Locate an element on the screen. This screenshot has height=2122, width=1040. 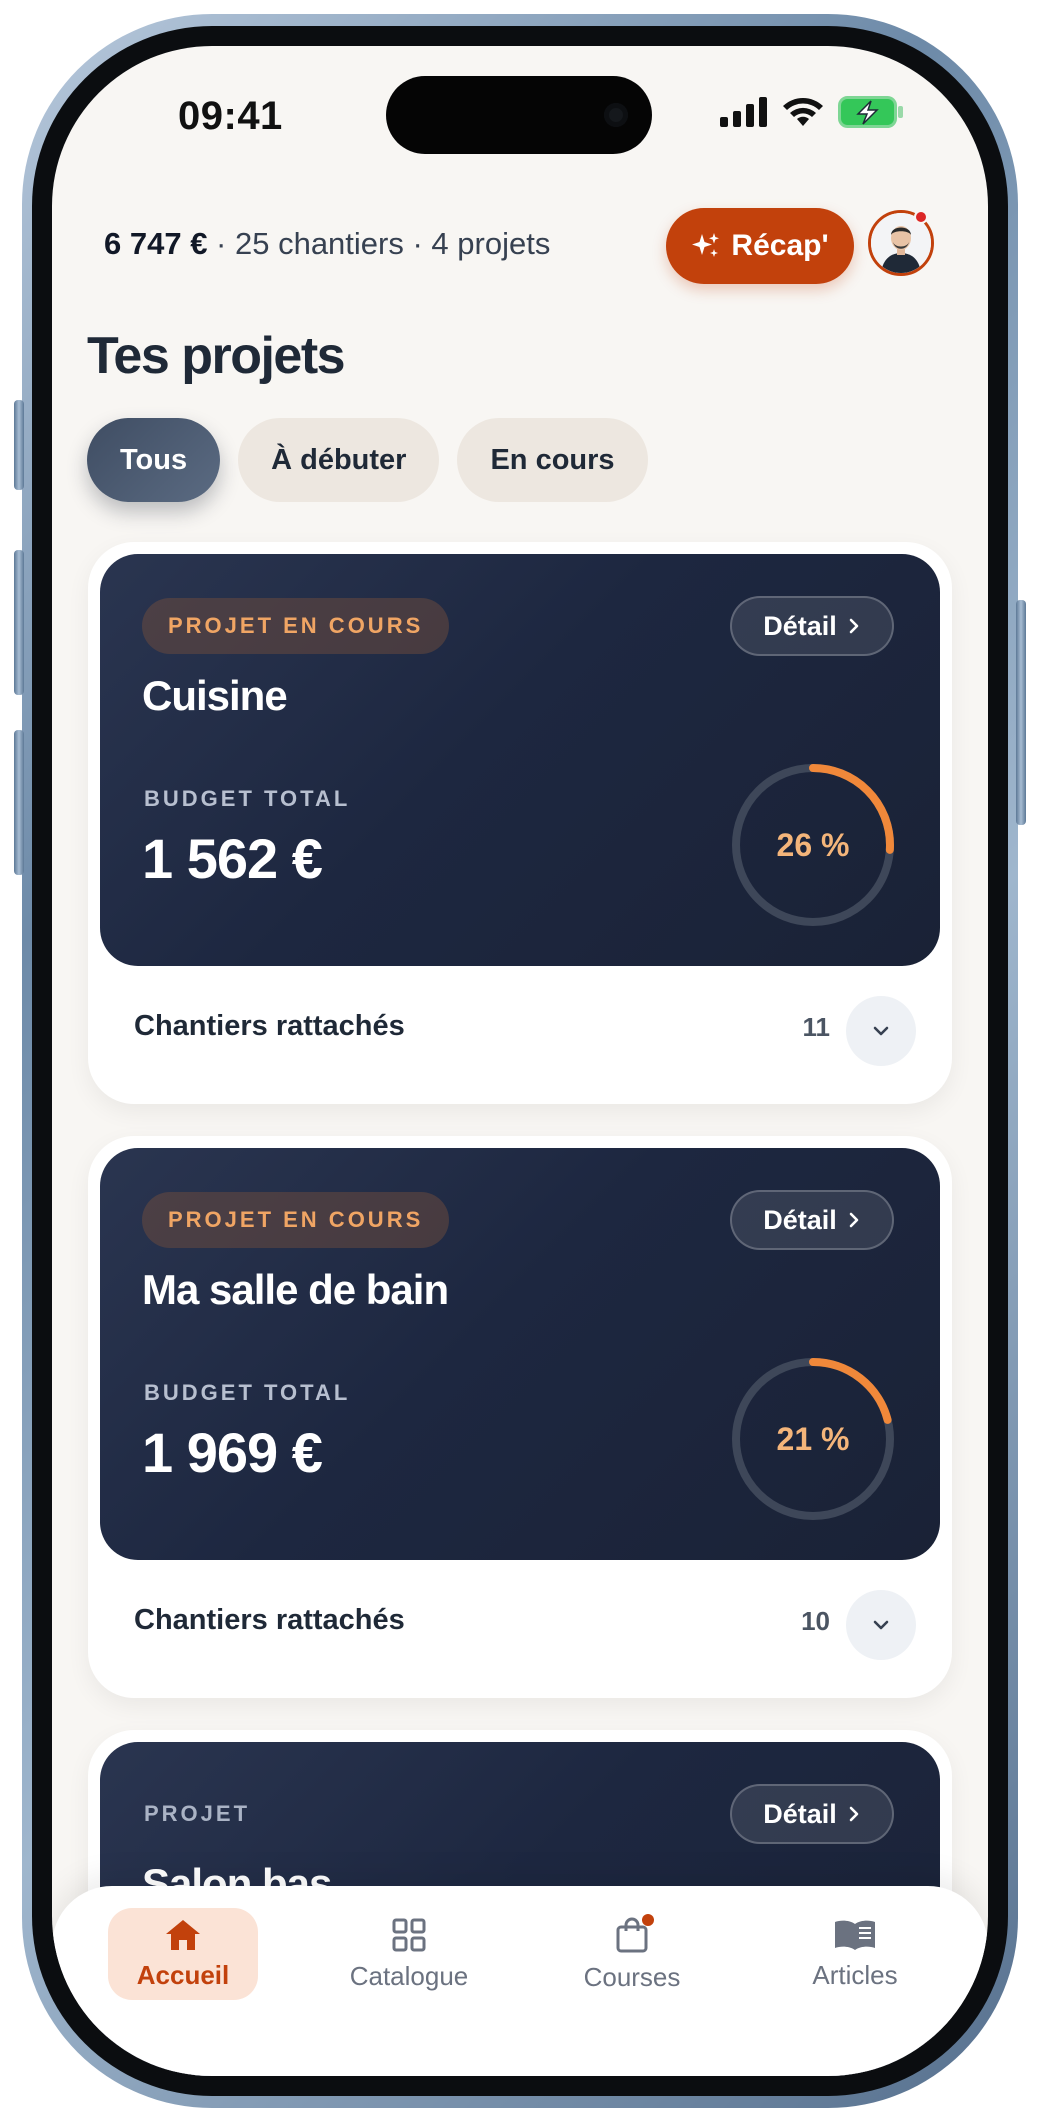
progress-label: 21 % is located at coordinates (813, 1438).